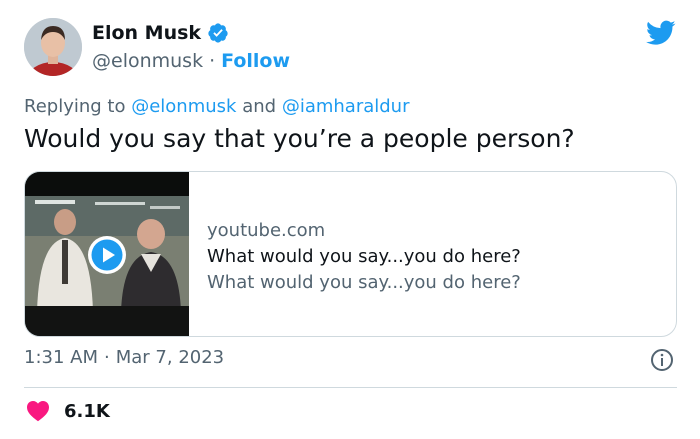 This screenshot has height=439, width=700. Describe the element at coordinates (87, 411) in the screenshot. I see `like-count: 6.1K` at that location.